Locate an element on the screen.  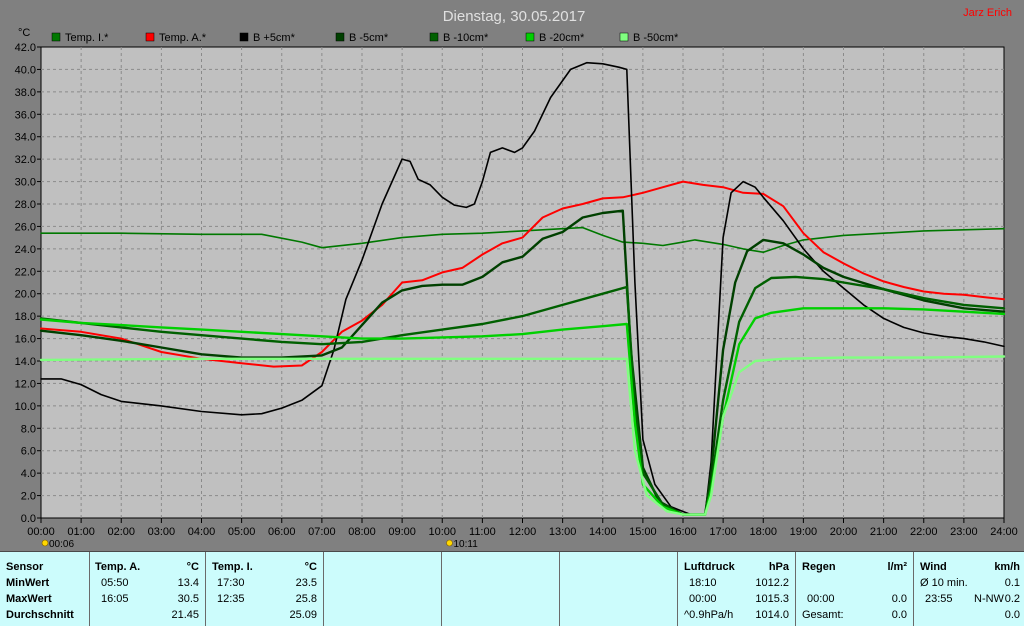
temp-i-max-value: 25.8 is located at coordinates (306, 599).